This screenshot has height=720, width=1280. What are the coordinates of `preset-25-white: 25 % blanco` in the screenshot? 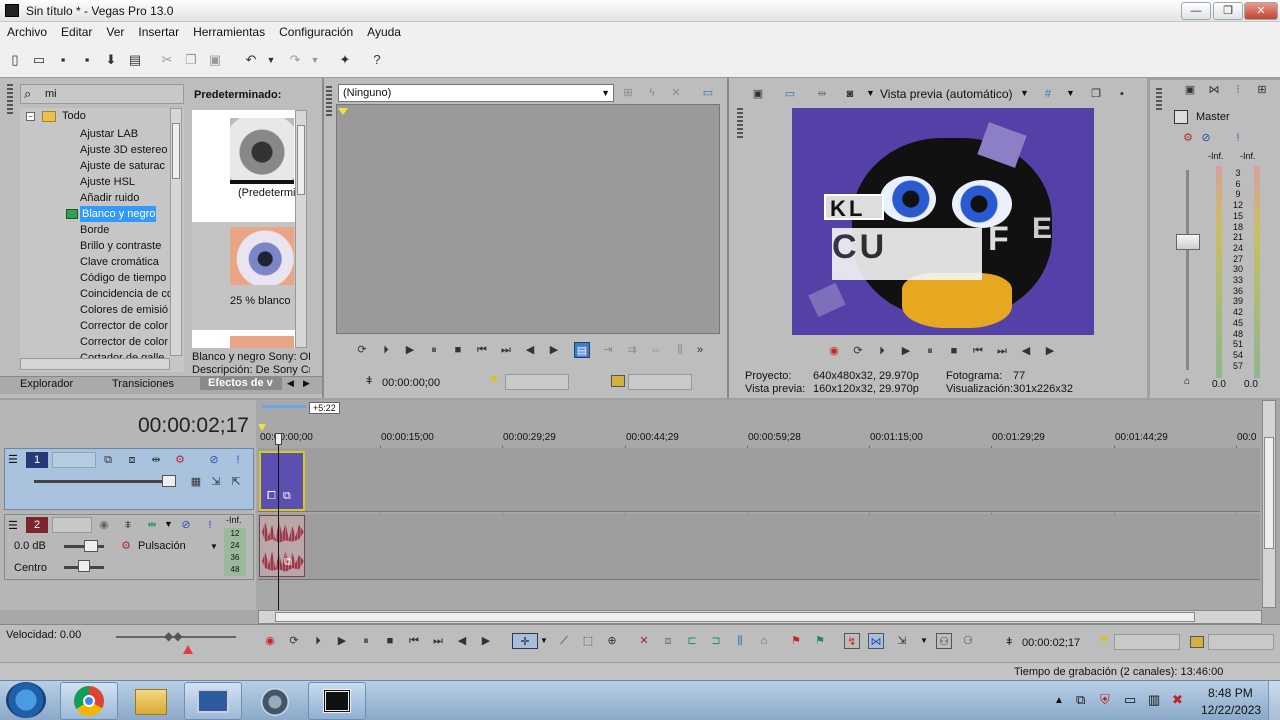 It's located at (243, 276).